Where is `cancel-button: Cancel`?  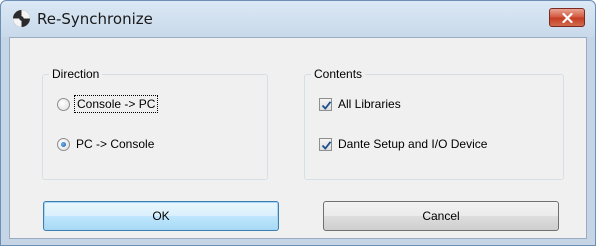
cancel-button: Cancel is located at coordinates (441, 216).